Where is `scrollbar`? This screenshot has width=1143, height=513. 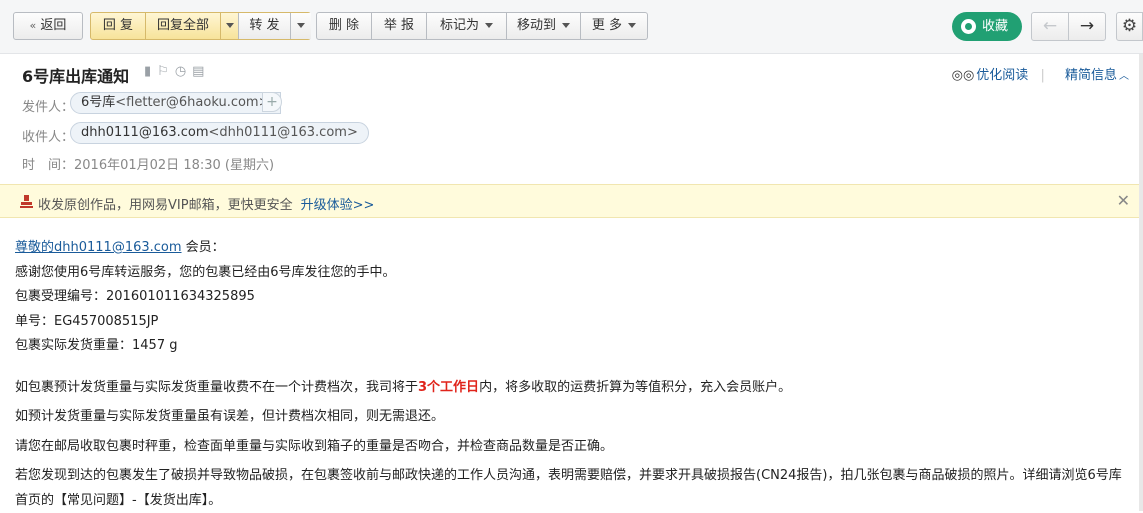
scrollbar is located at coordinates (1141, 282).